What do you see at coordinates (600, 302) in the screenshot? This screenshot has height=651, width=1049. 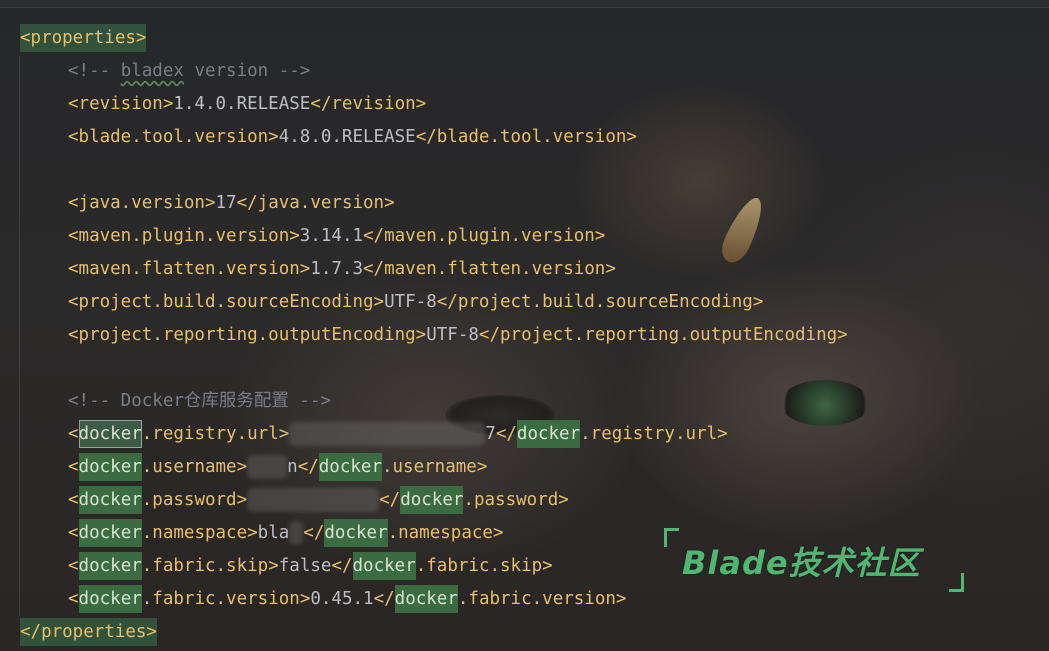 I see `source-encoding-close-tag: </project.build.sourceEncoding>` at bounding box center [600, 302].